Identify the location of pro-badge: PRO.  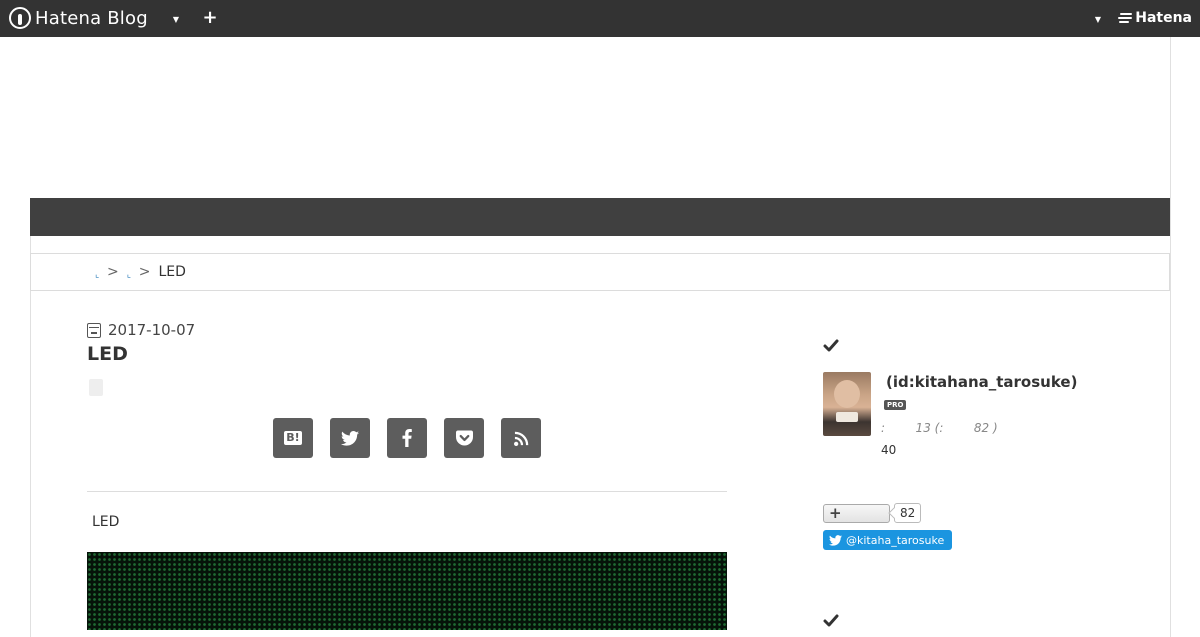
(895, 405).